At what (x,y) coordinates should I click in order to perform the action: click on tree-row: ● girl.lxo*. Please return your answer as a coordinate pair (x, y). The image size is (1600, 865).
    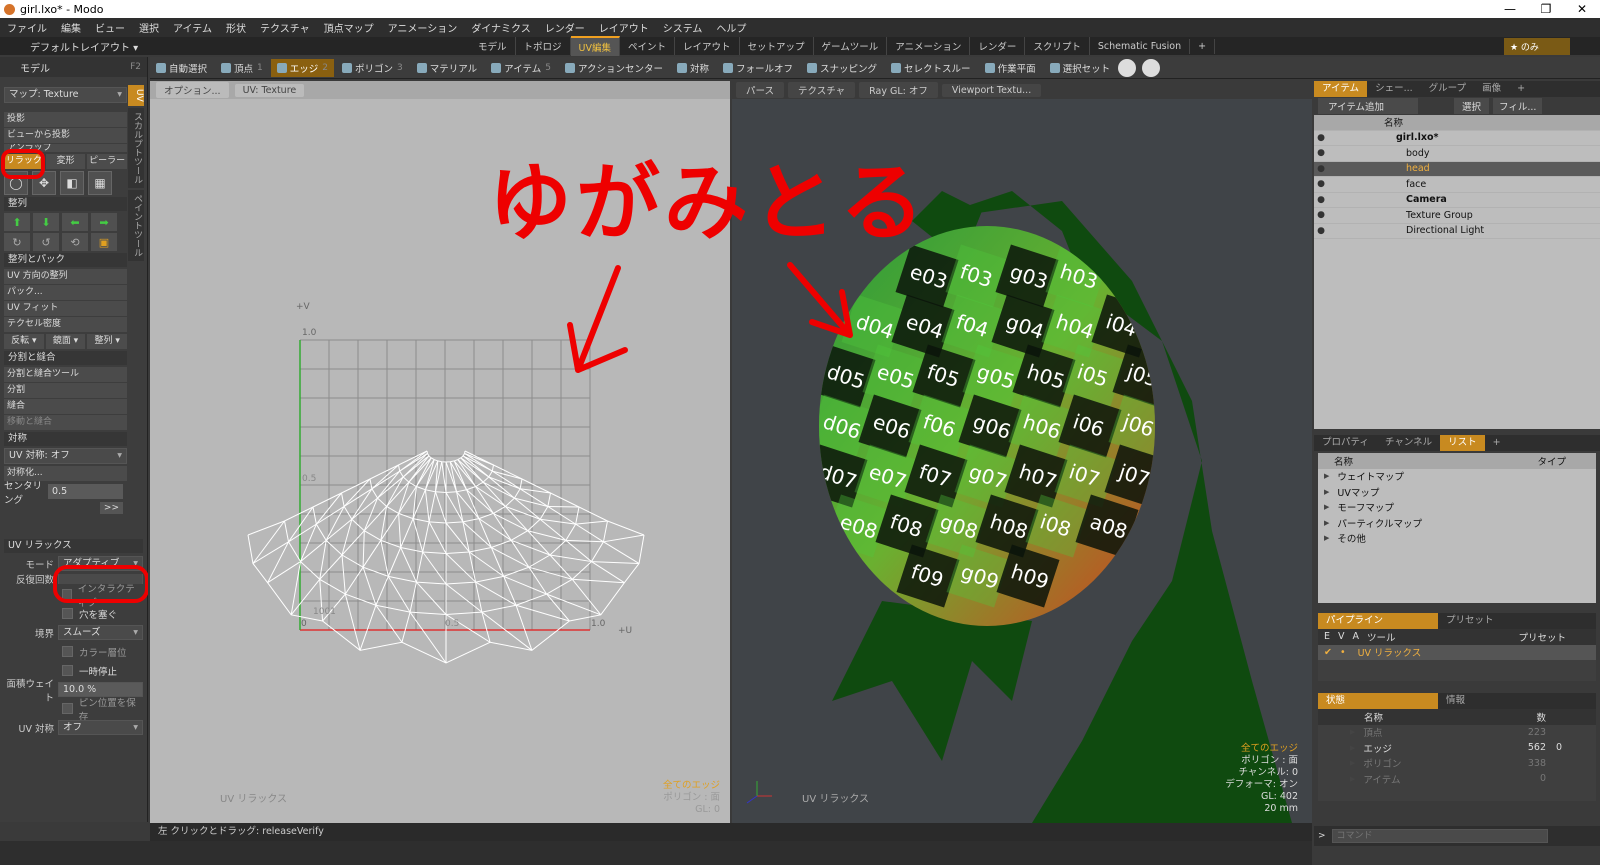
    Looking at the image, I should click on (1457, 138).